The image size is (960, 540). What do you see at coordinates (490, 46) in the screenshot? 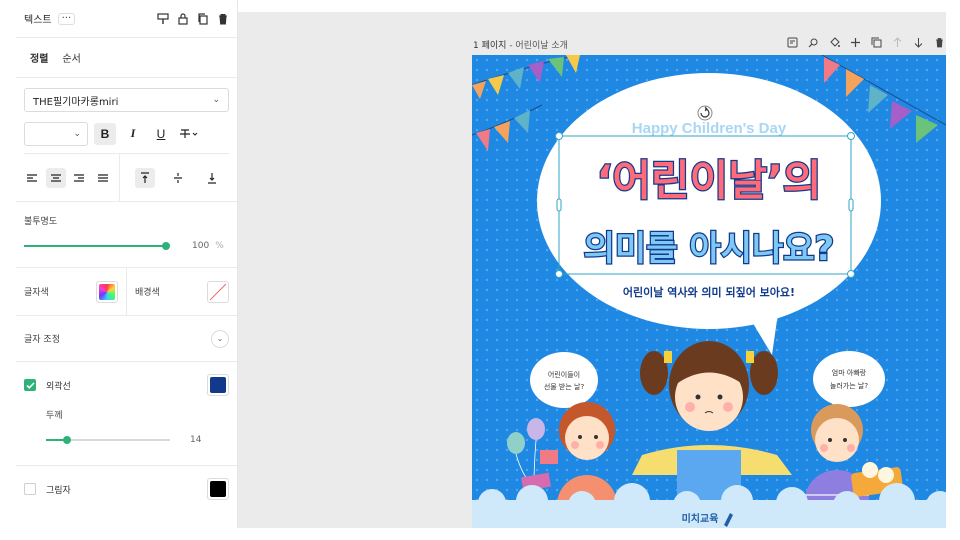
I see `page-number: 1 페이지` at bounding box center [490, 46].